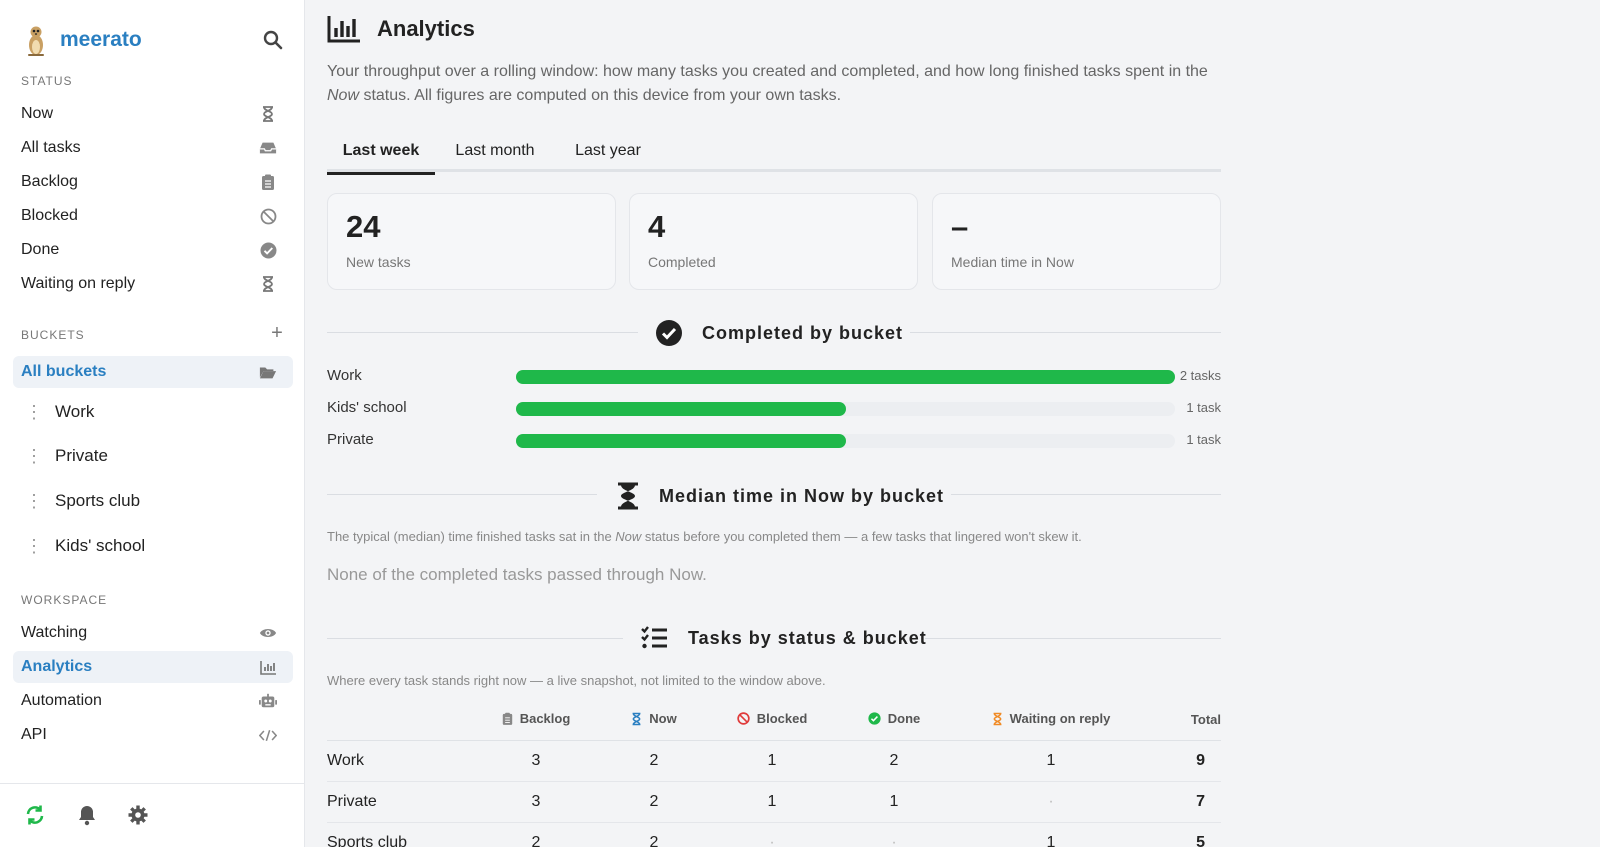  I want to click on sidebar-item-automation: Automation, so click(153, 701).